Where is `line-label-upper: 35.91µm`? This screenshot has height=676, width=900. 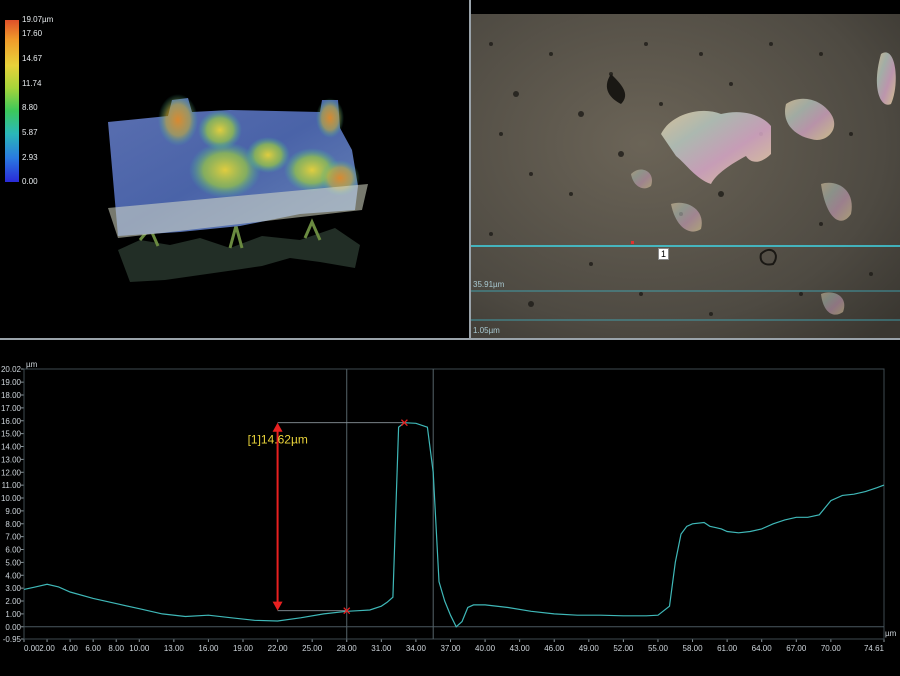 line-label-upper: 35.91µm is located at coordinates (489, 284).